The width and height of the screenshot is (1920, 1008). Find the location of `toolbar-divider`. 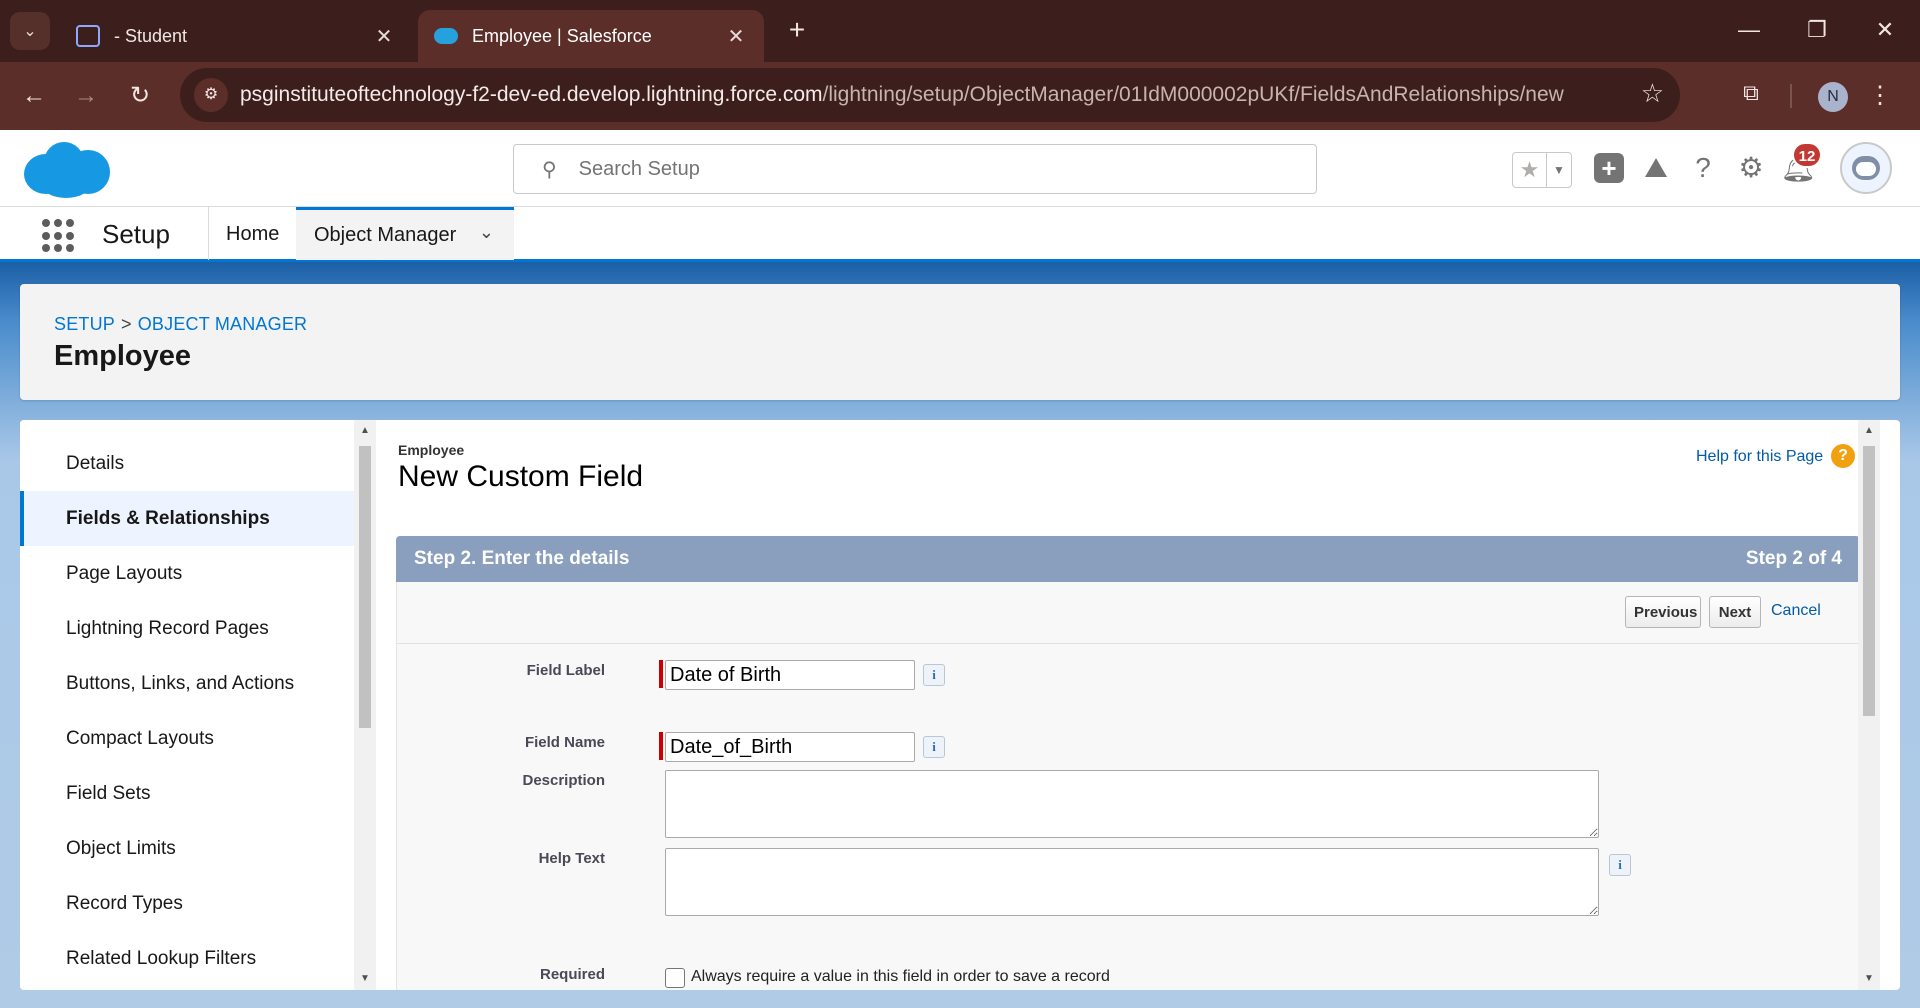

toolbar-divider is located at coordinates (1791, 96).